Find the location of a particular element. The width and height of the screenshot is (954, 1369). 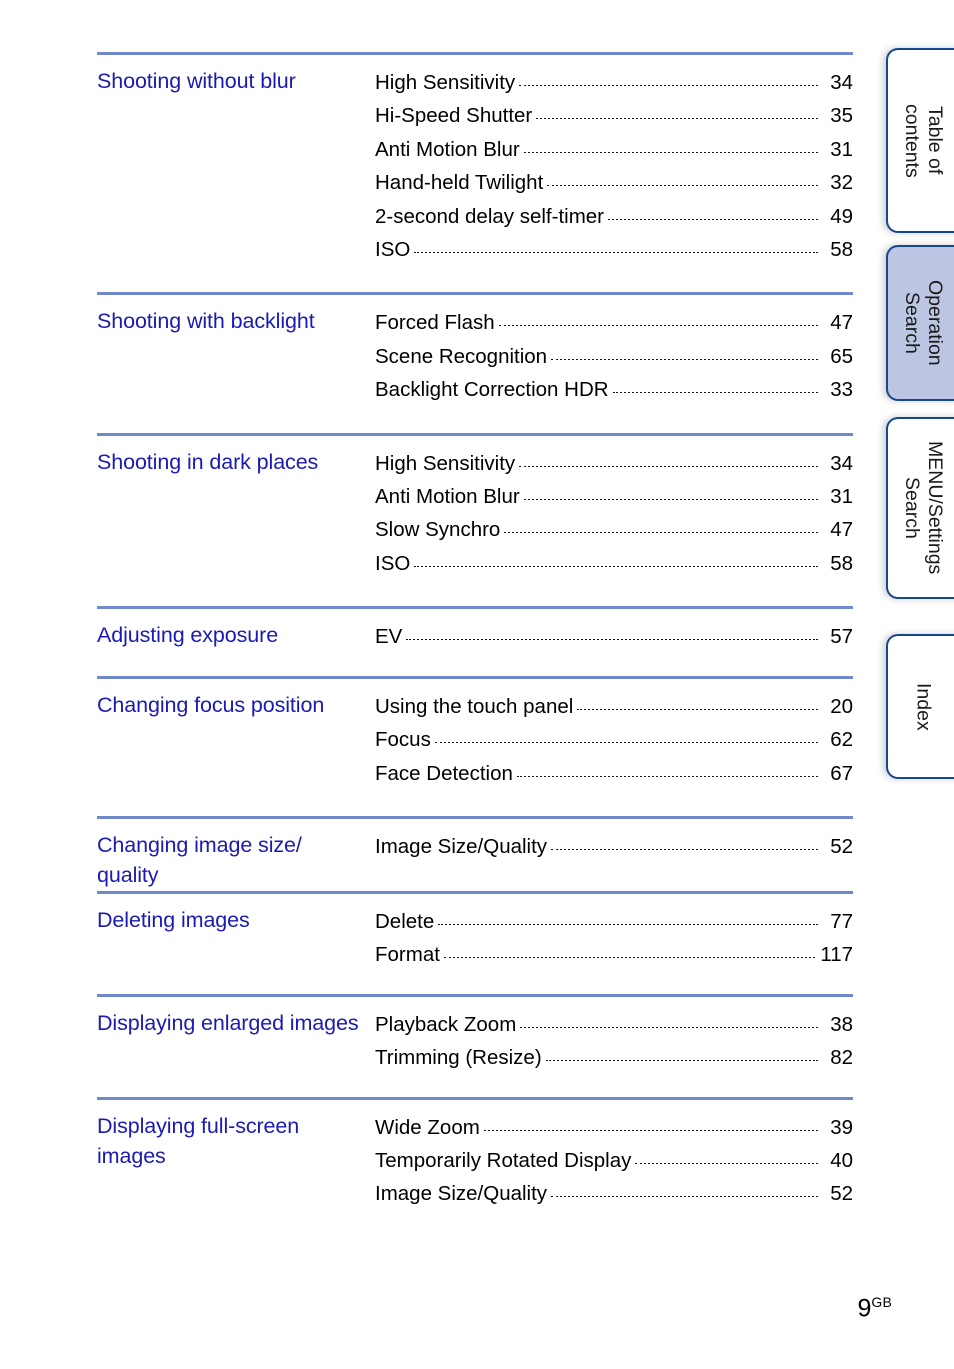

page-footer: 9GB is located at coordinates (874, 1308).